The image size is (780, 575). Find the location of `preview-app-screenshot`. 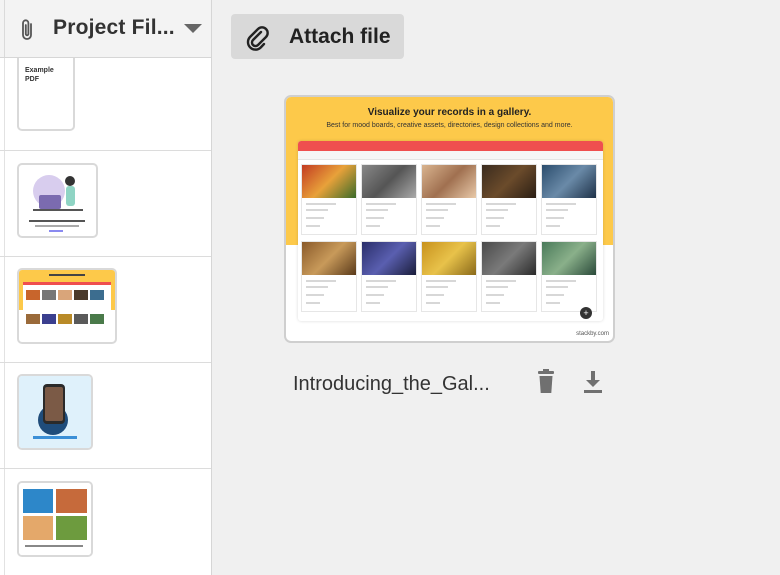

preview-app-screenshot is located at coordinates (450, 231).